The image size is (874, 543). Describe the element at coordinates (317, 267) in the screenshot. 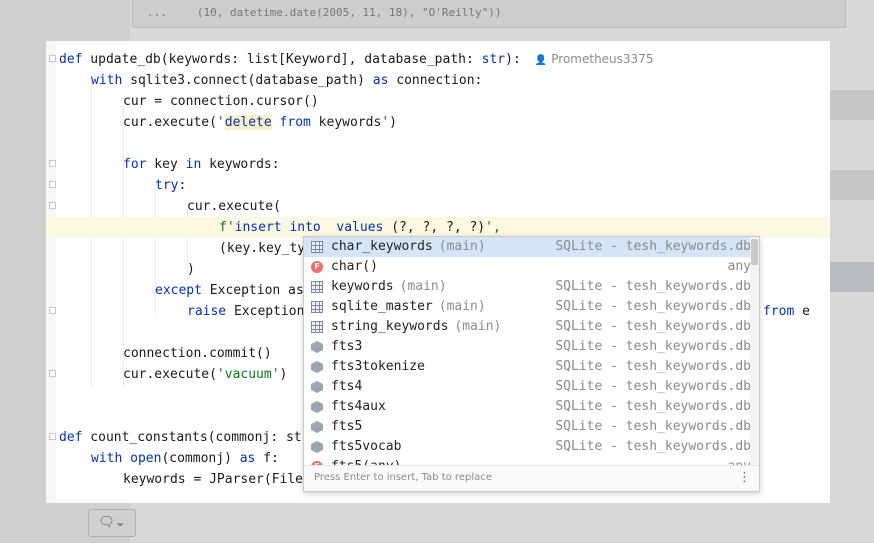

I see `function-icon: F` at that location.